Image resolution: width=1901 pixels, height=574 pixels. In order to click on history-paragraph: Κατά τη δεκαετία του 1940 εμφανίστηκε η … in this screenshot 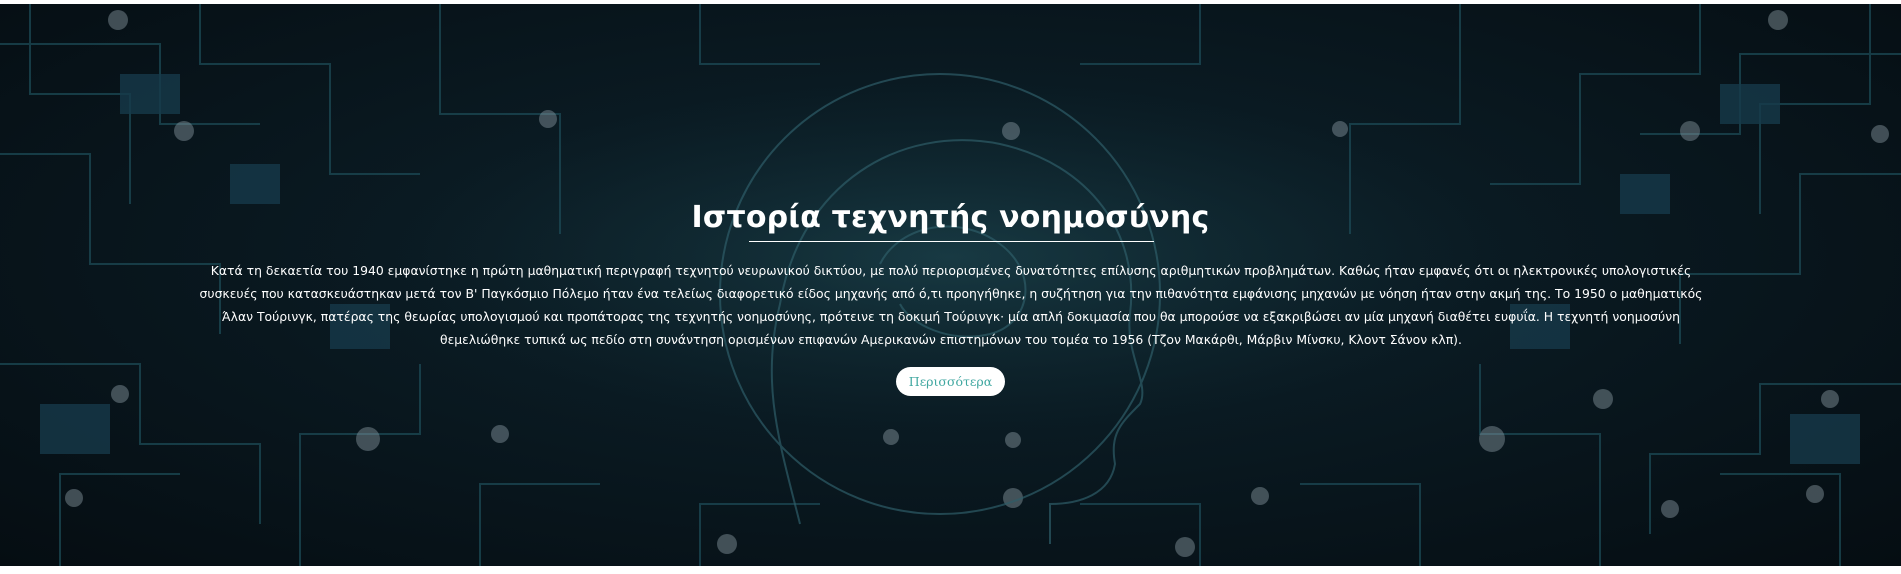, I will do `click(951, 305)`.